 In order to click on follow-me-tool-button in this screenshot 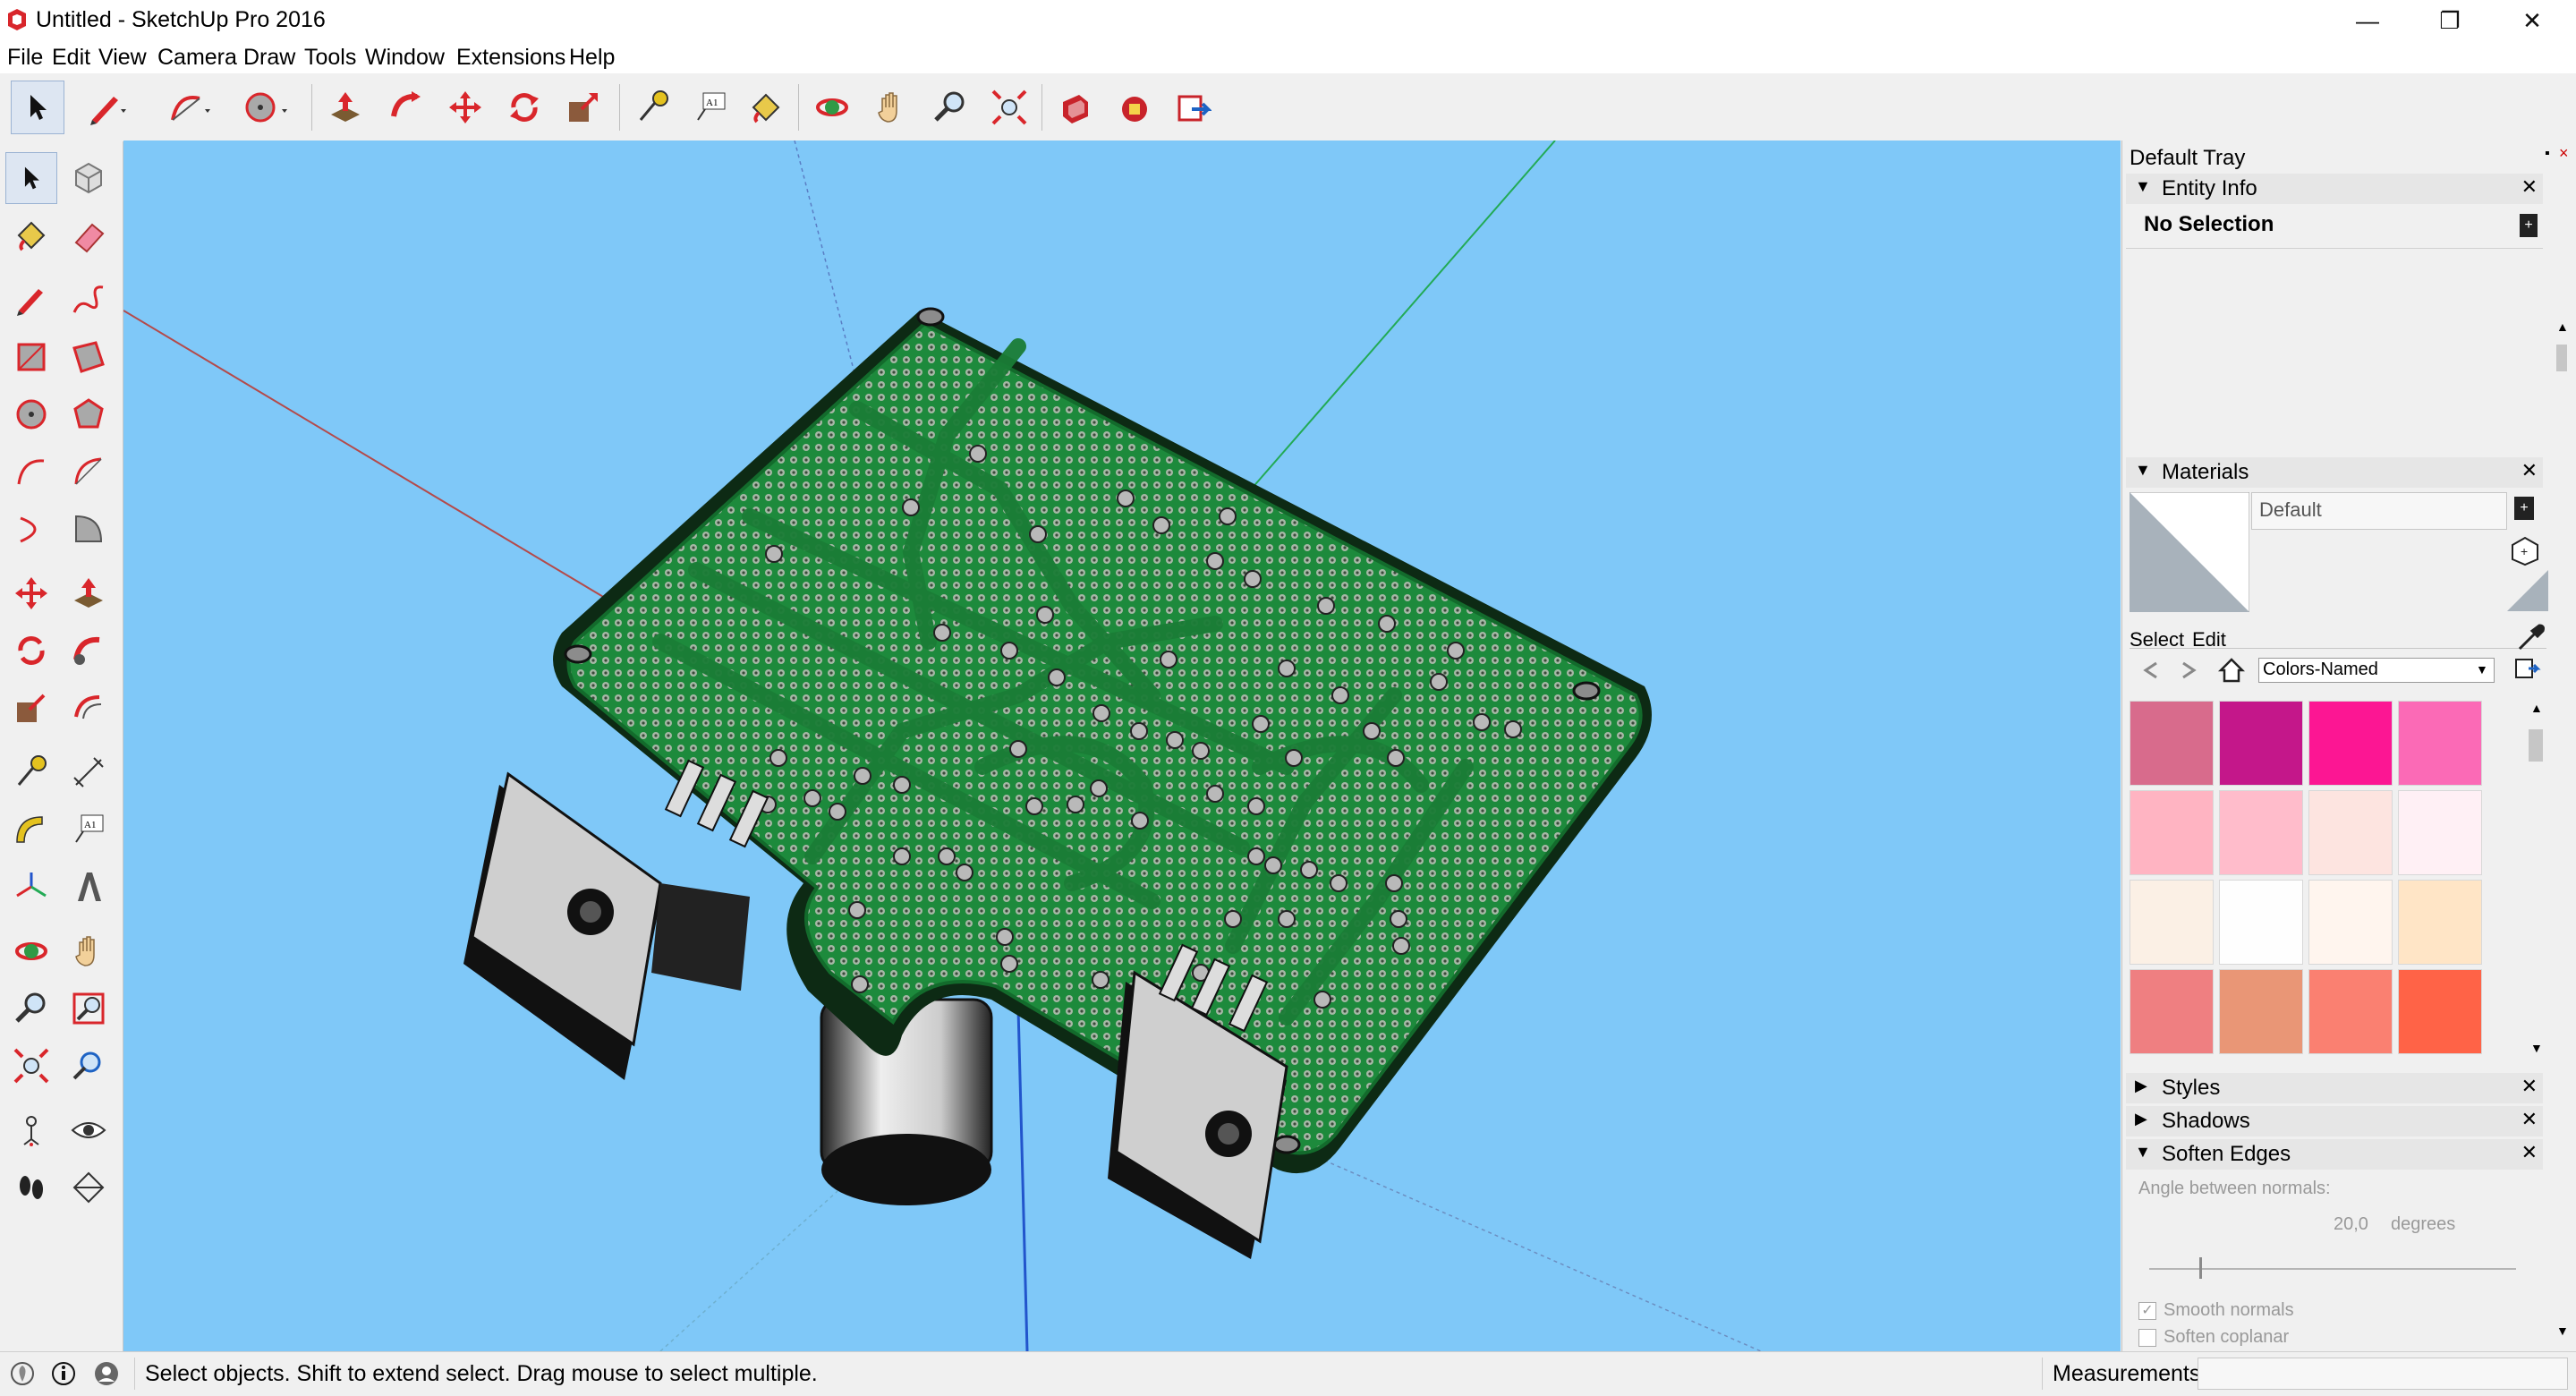, I will do `click(406, 108)`.